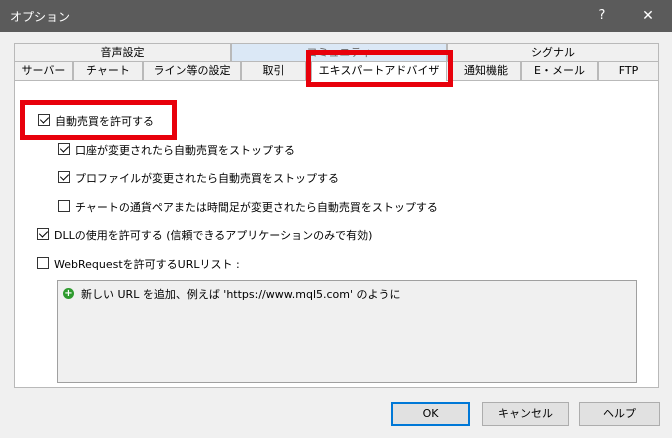  I want to click on allow-dll-label: DLLの使用を許可する (信頼できるアプリケーションのみで有効), so click(213, 235).